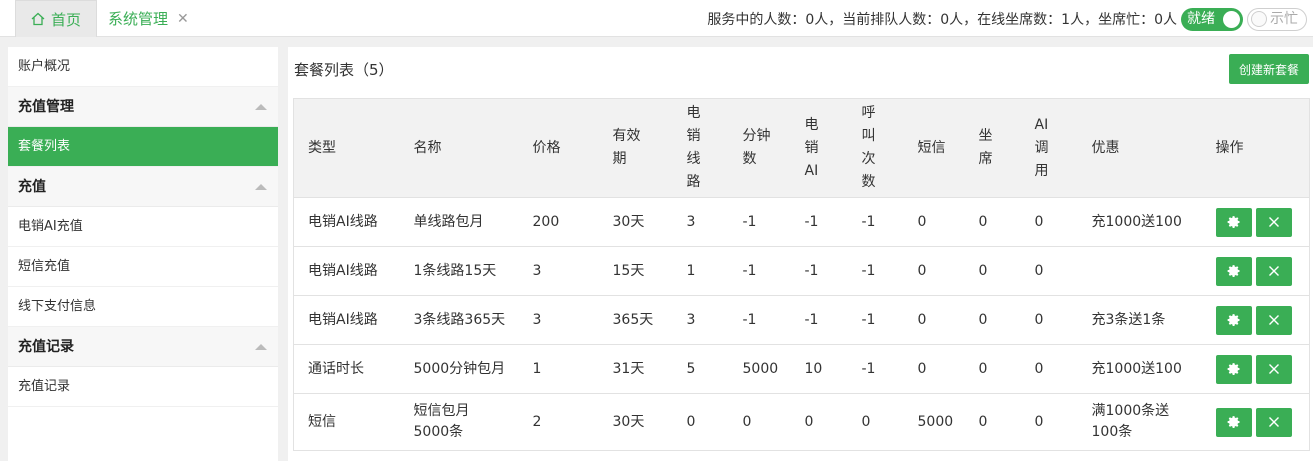 The image size is (1313, 461). Describe the element at coordinates (558, 222) in the screenshot. I see `cell-price: 200` at that location.